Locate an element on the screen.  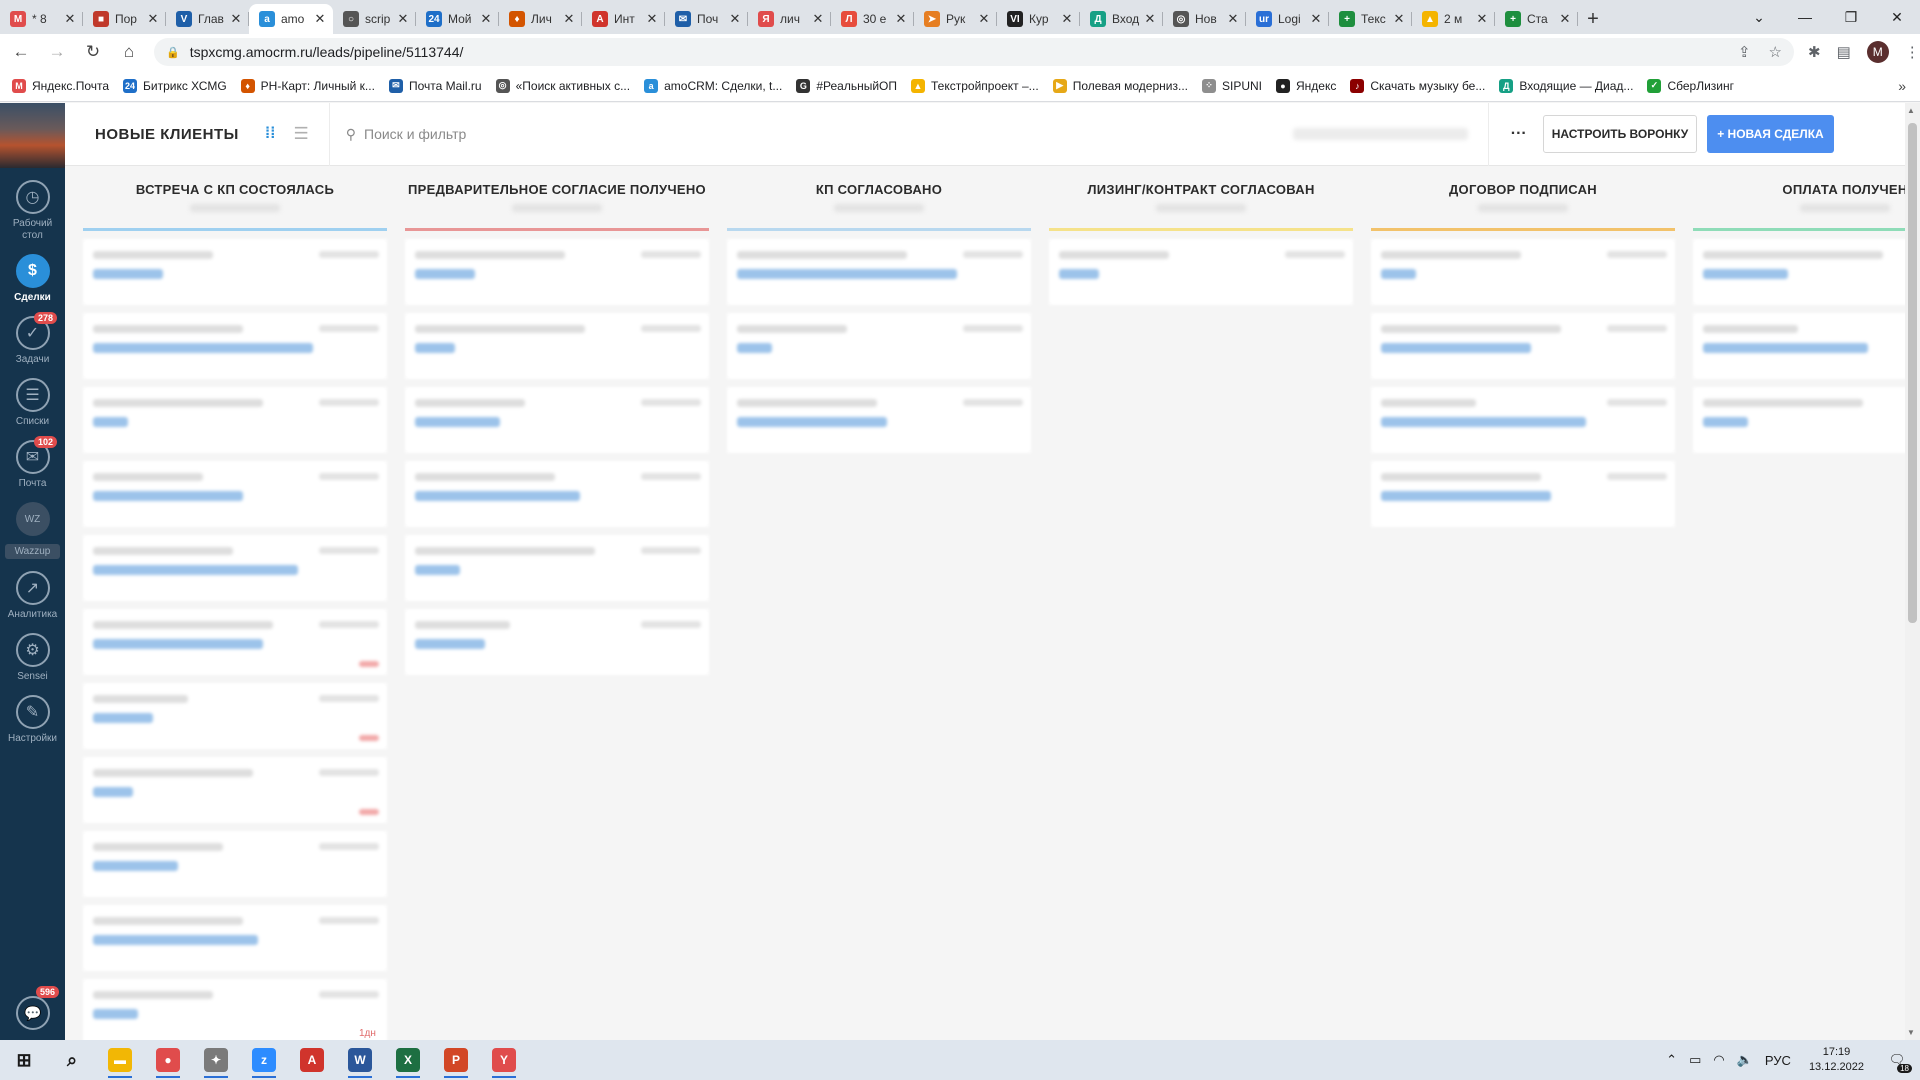
scroll-down-arrow-icon: ▼ is located at coordinates (1911, 1032).